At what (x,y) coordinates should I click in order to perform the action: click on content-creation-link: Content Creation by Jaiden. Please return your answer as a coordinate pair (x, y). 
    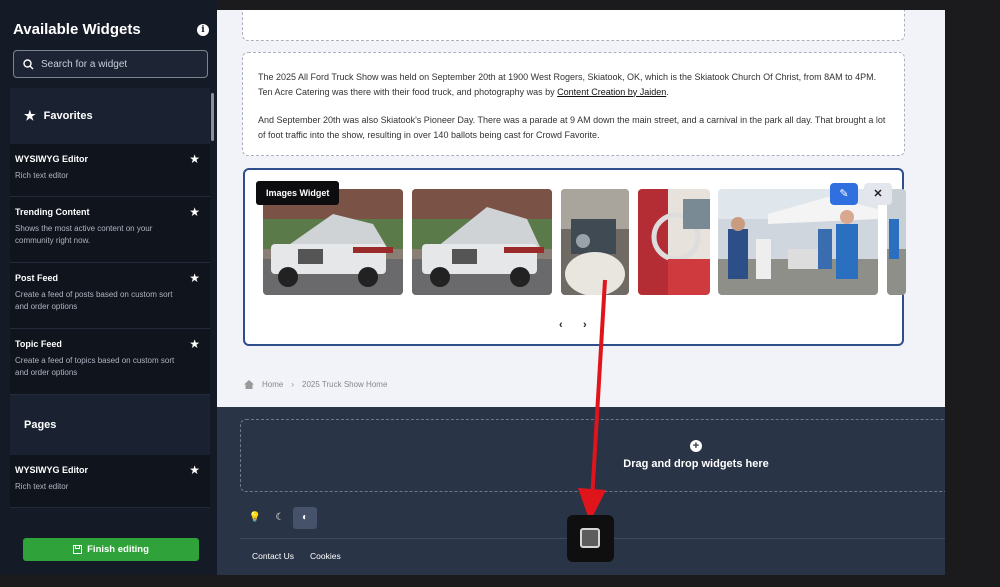
    Looking at the image, I should click on (611, 92).